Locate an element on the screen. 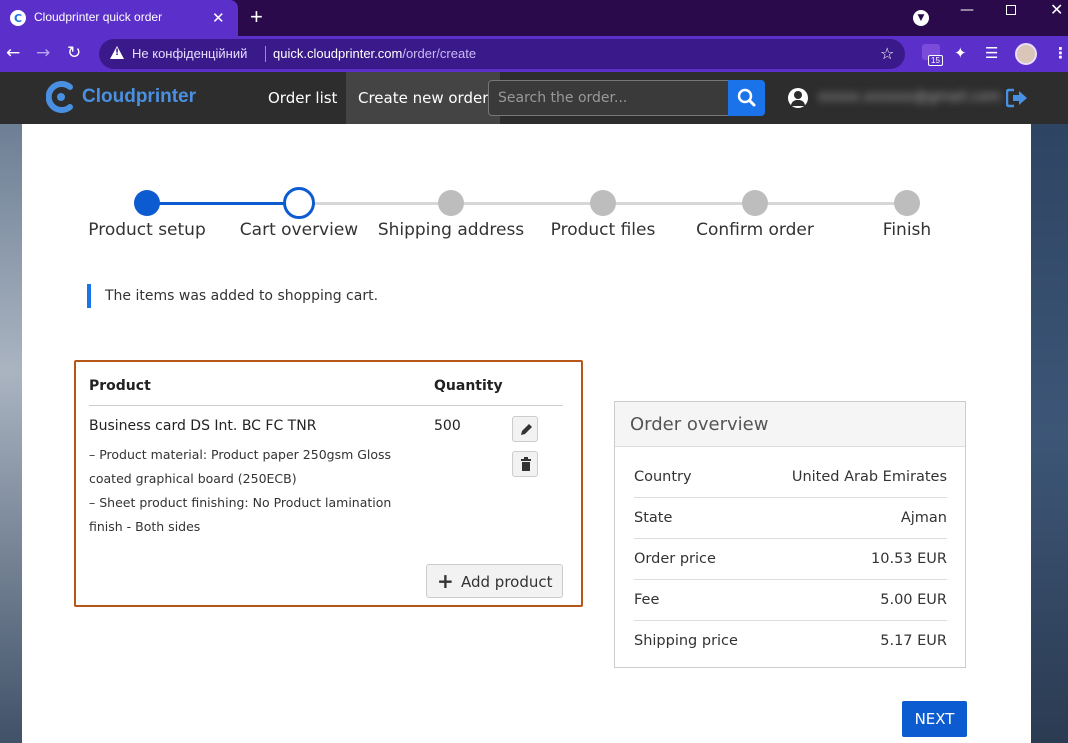  tab-title: Cloudprinter quick order is located at coordinates (98, 17).